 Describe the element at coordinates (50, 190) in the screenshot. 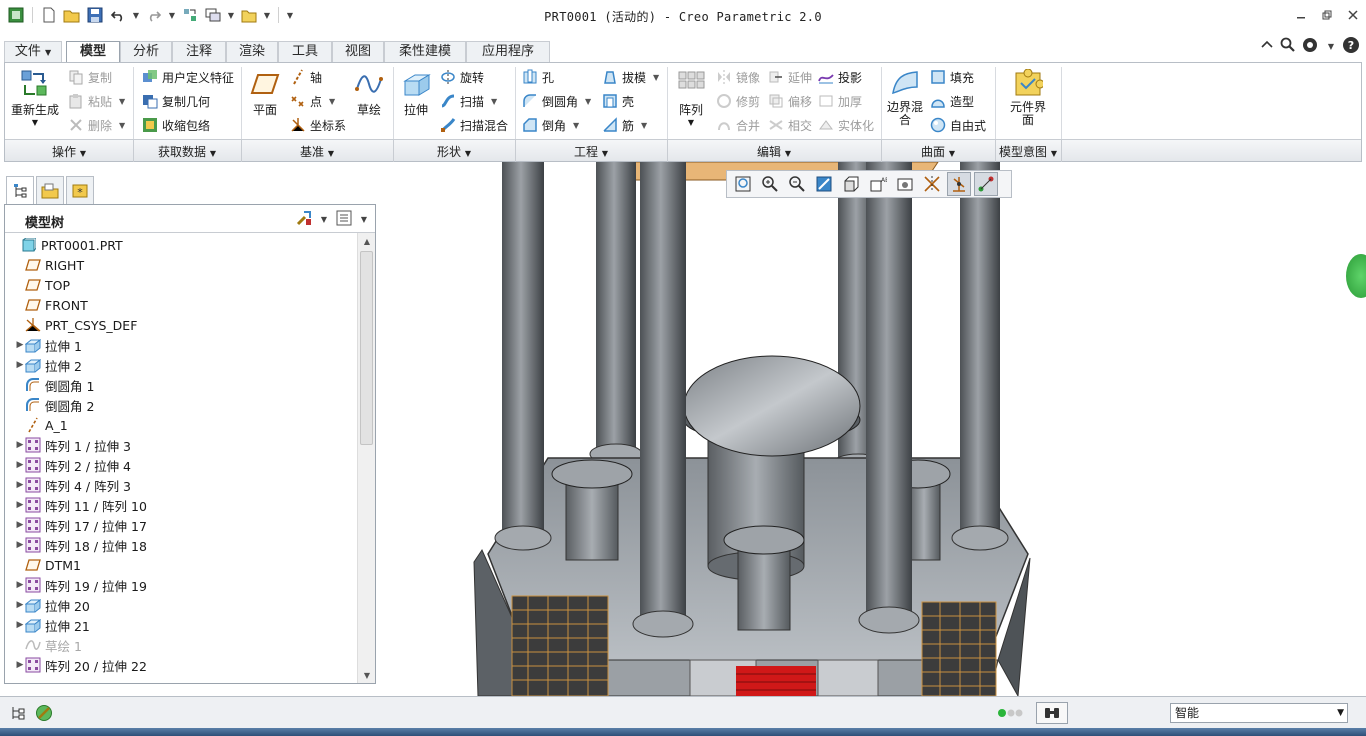

I see `tab-folder-browser` at that location.